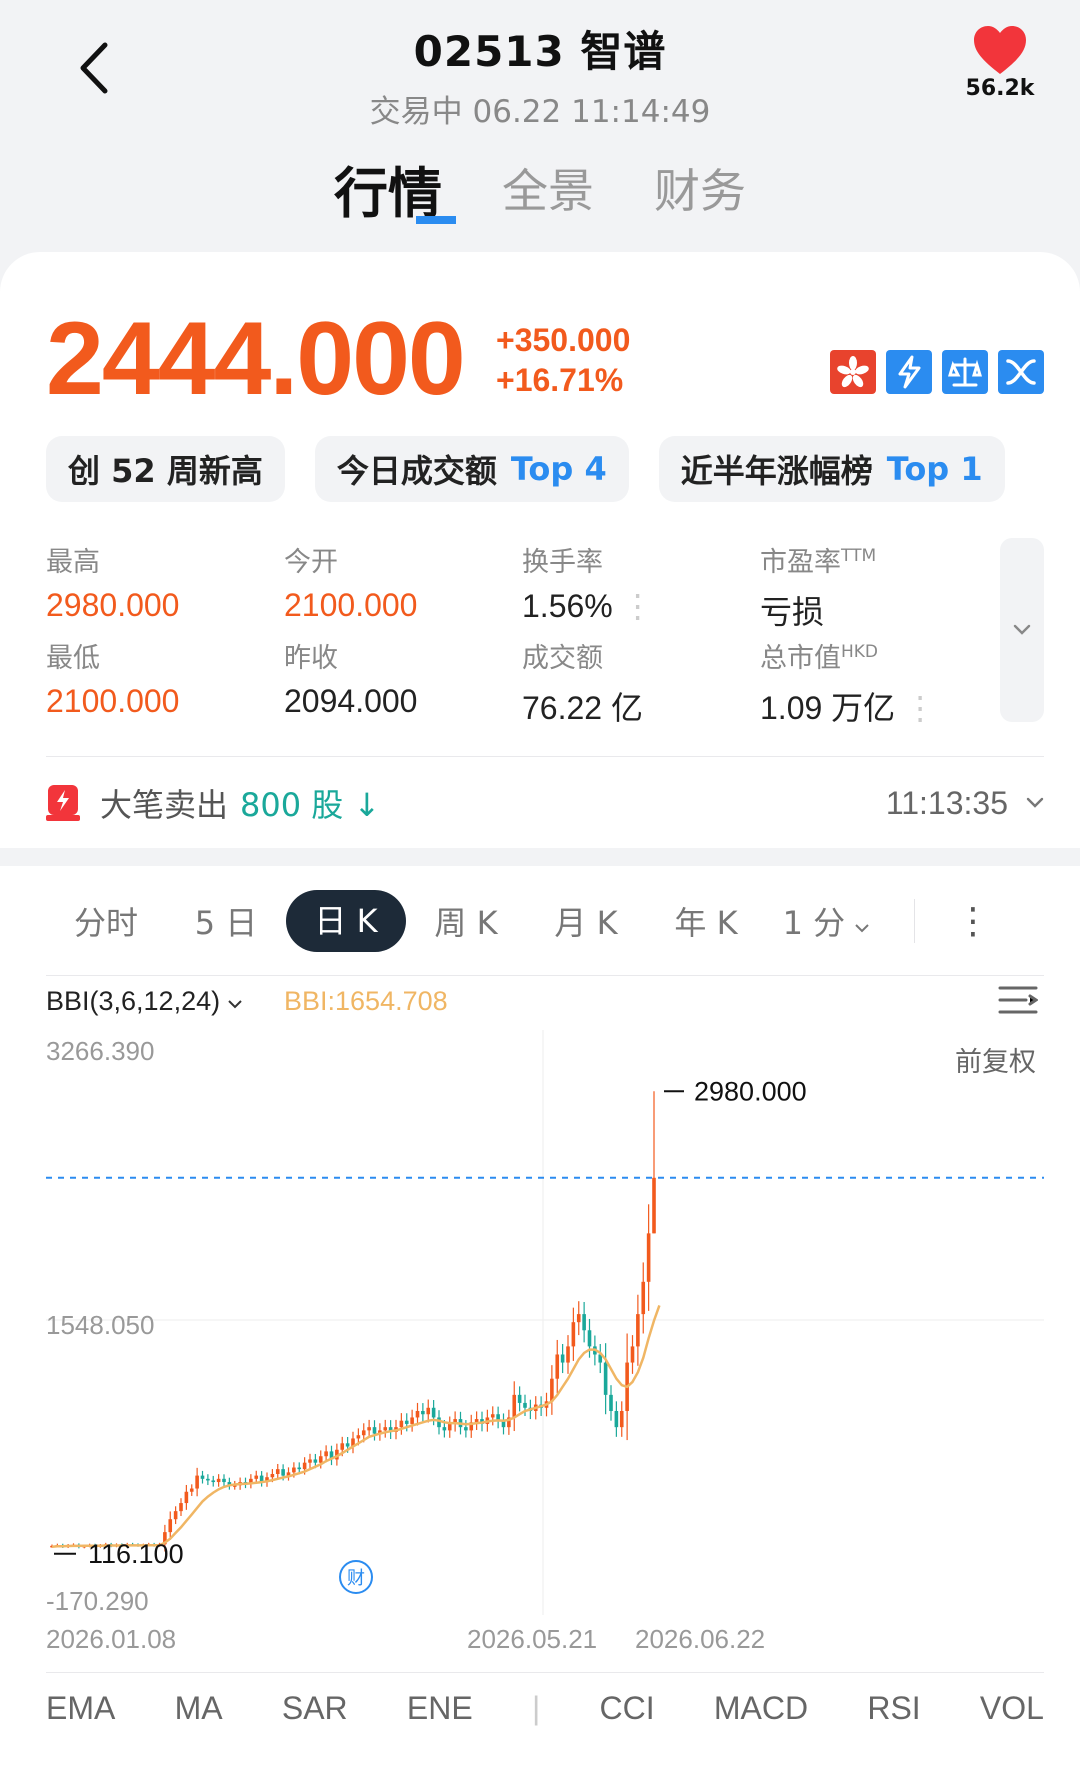  What do you see at coordinates (909, 372) in the screenshot?
I see `margin-icon` at bounding box center [909, 372].